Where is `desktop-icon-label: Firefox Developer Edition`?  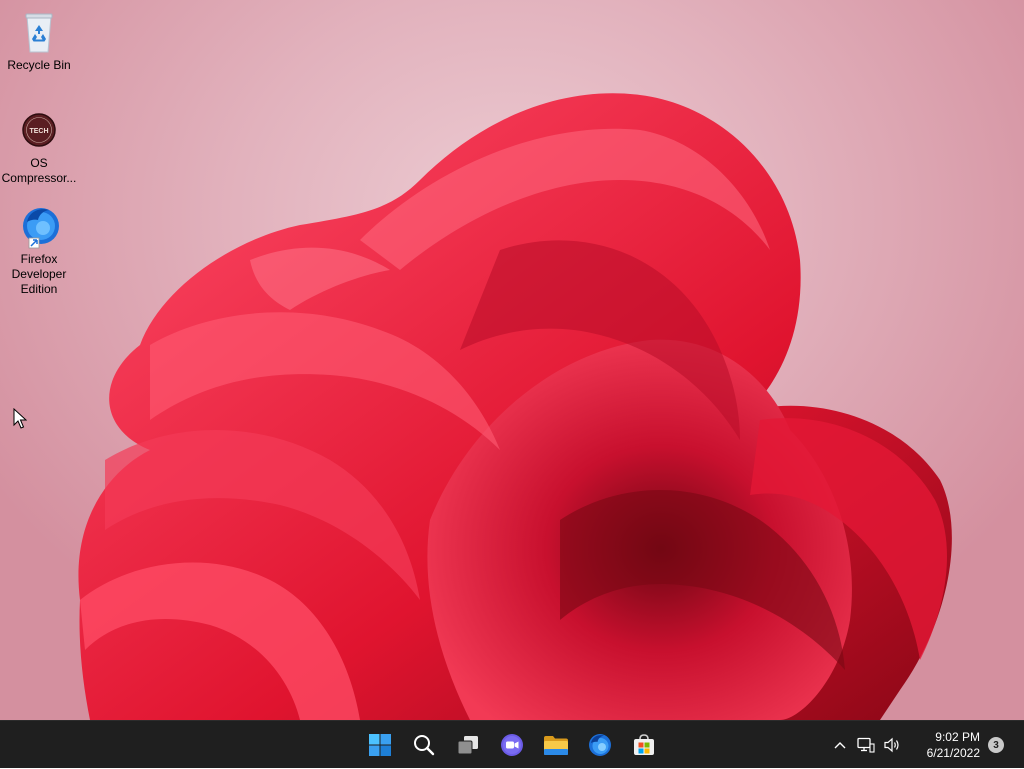 desktop-icon-label: Firefox Developer Edition is located at coordinates (39, 274).